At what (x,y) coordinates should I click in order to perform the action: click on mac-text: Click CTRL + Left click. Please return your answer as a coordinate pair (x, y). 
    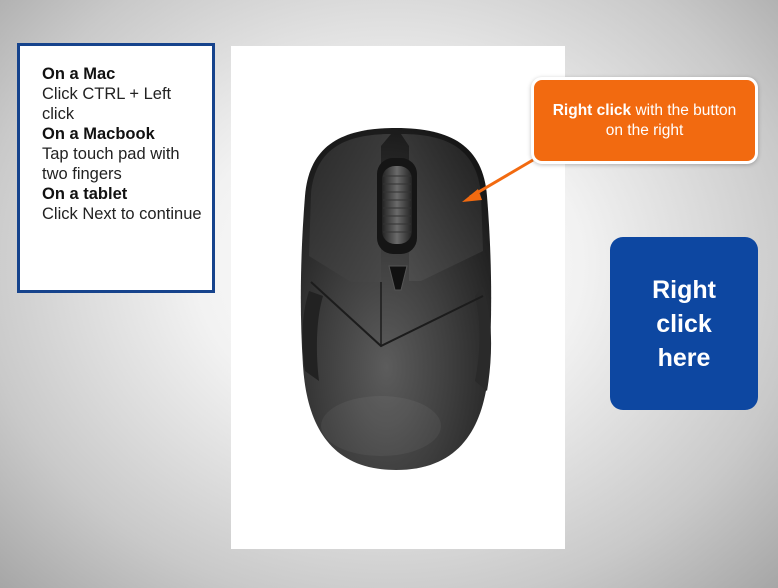
    Looking at the image, I should click on (107, 104).